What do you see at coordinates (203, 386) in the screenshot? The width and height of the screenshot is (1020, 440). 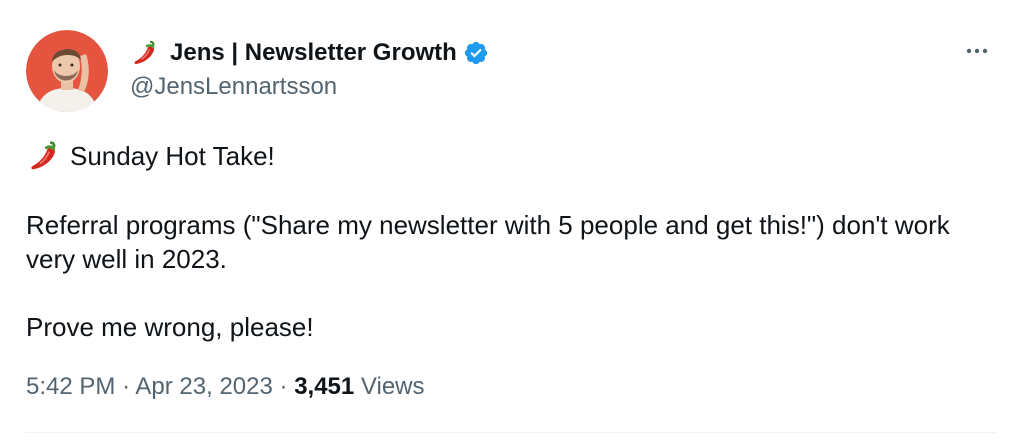 I see `tweet-date: Apr 23, 2023` at bounding box center [203, 386].